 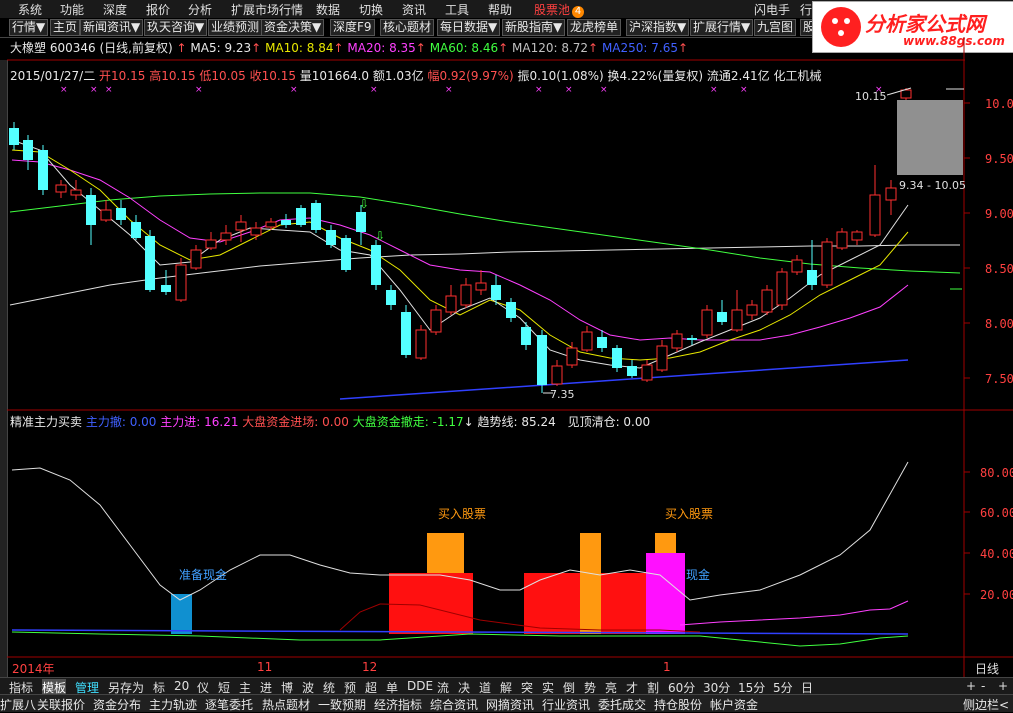 I want to click on sb-main-track: 主力轨迹, so click(x=173, y=704).